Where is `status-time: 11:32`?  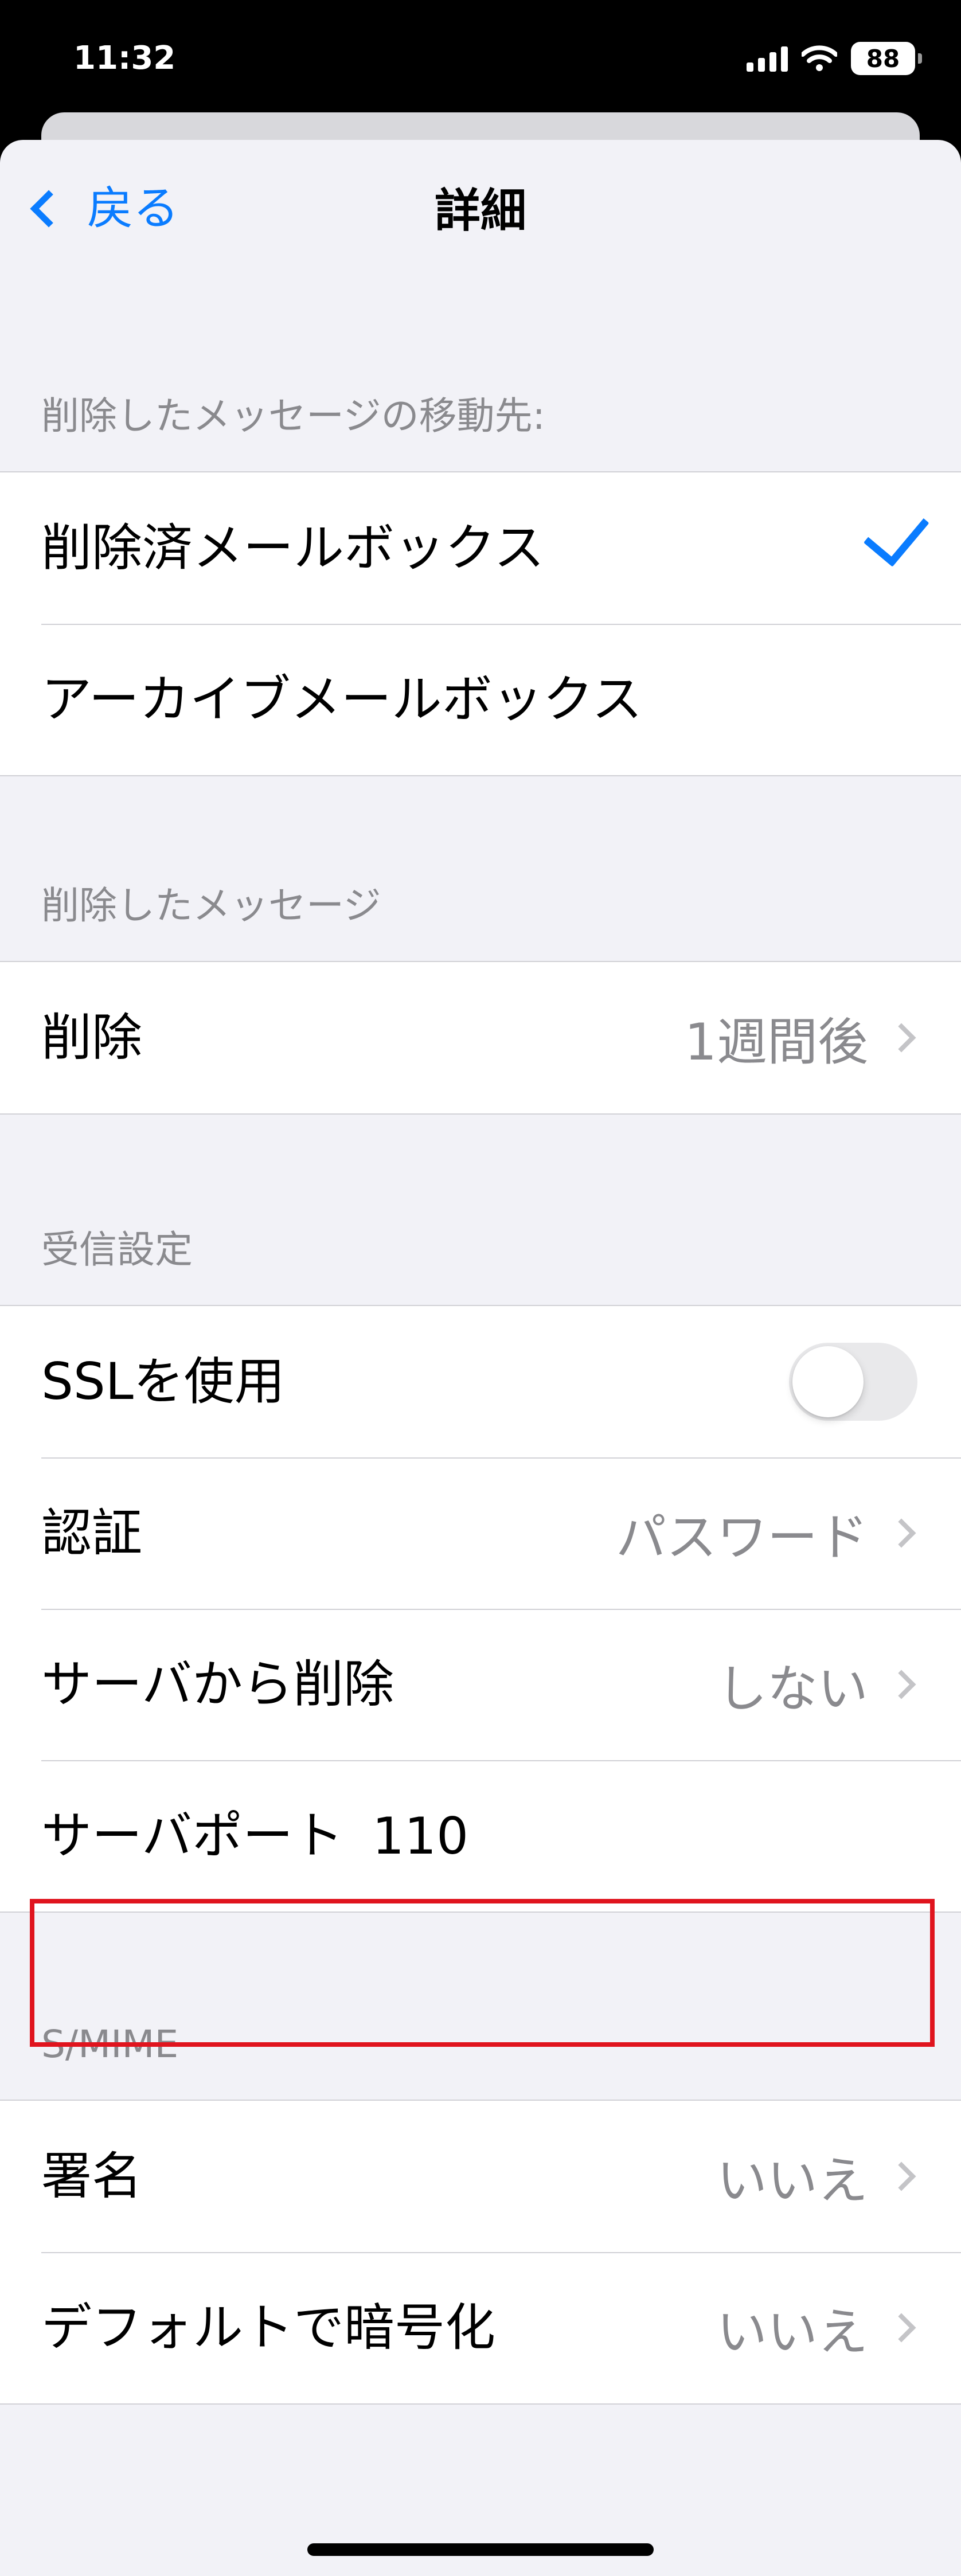 status-time: 11:32 is located at coordinates (125, 58).